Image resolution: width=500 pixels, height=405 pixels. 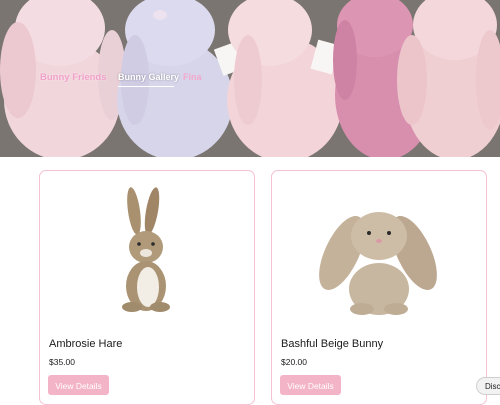 I want to click on product-image-ambrosie-hare, so click(x=146, y=249).